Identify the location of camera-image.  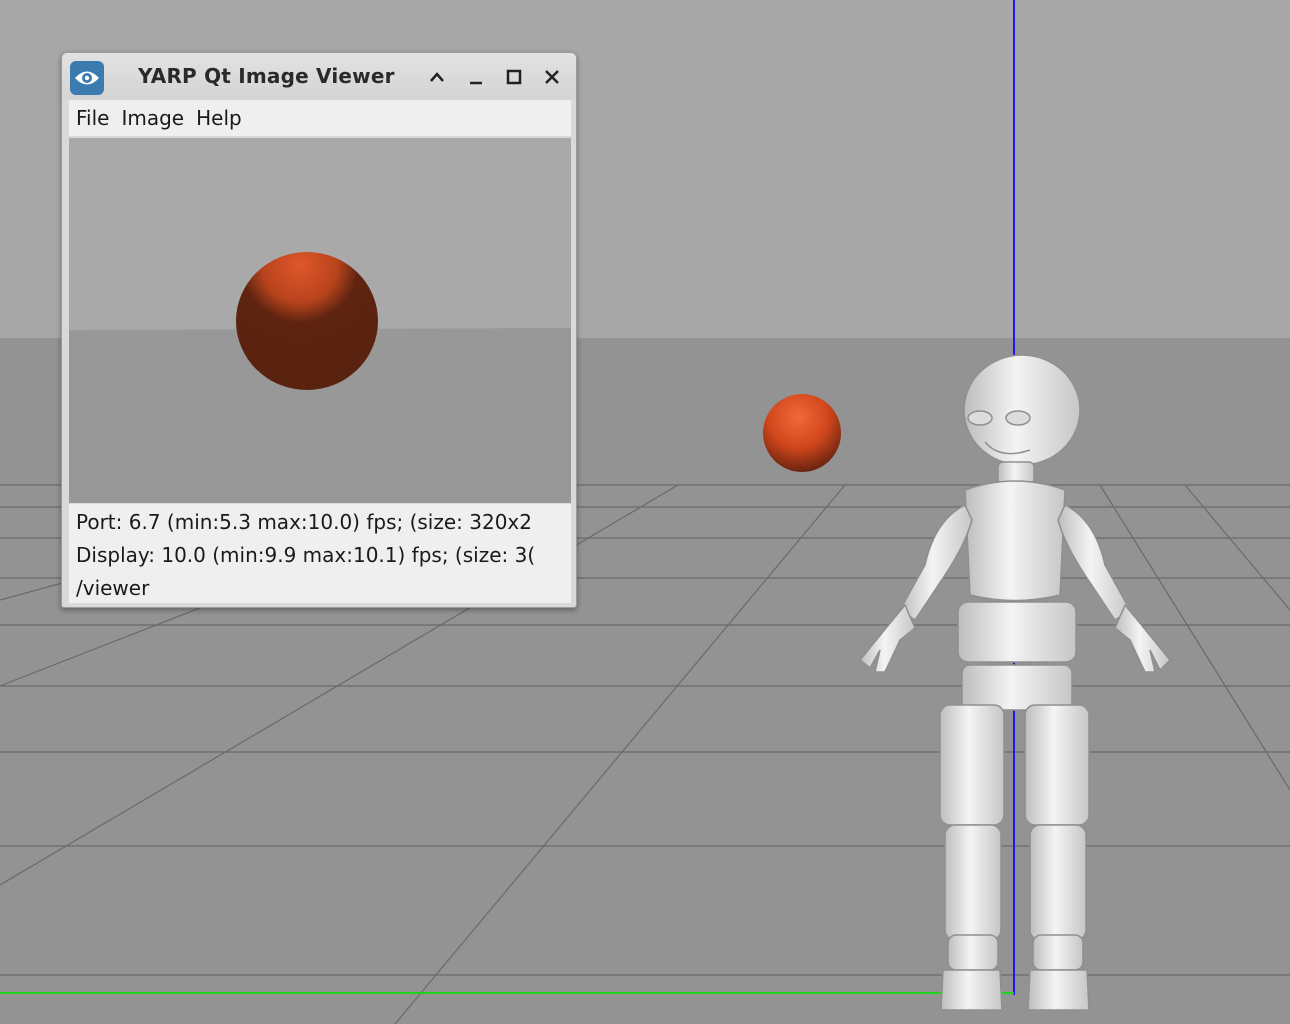
(320, 320).